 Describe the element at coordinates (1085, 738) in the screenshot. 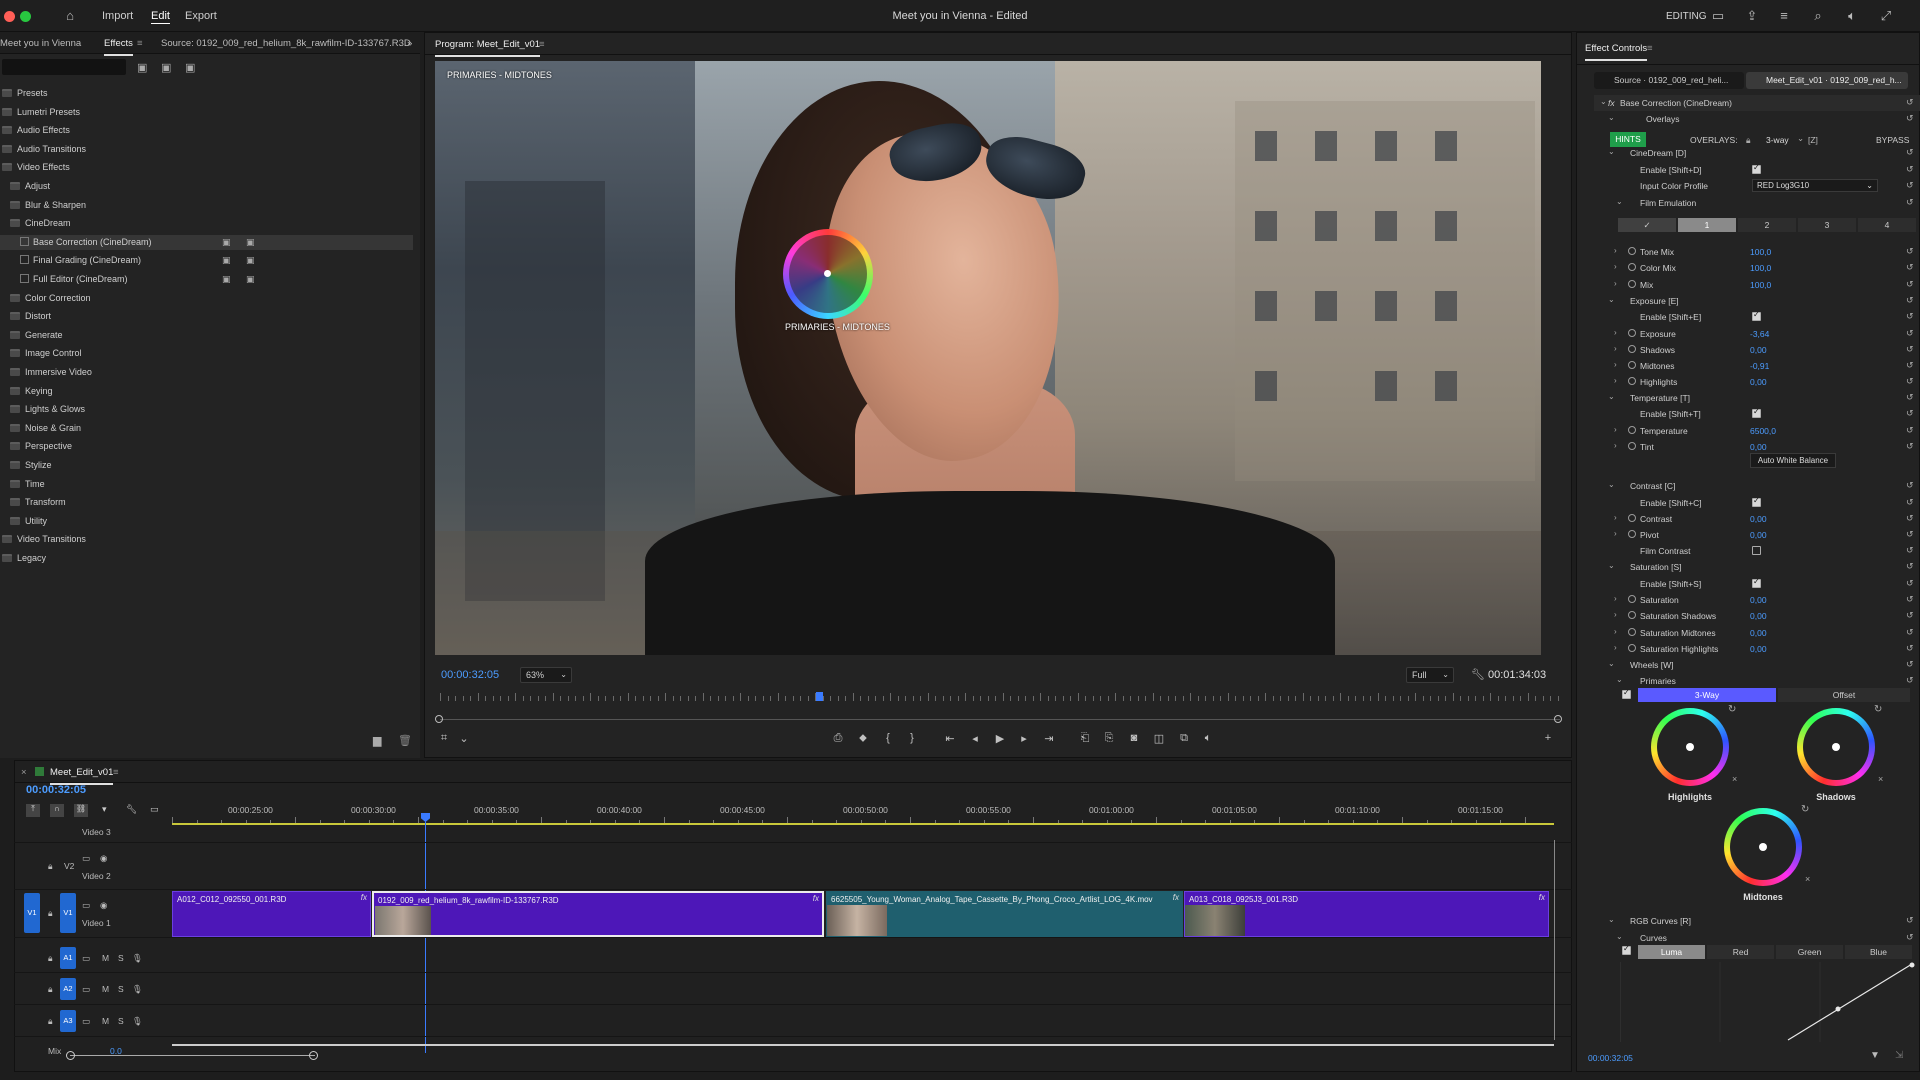

I see `lift-edit-icon: ⎗` at that location.